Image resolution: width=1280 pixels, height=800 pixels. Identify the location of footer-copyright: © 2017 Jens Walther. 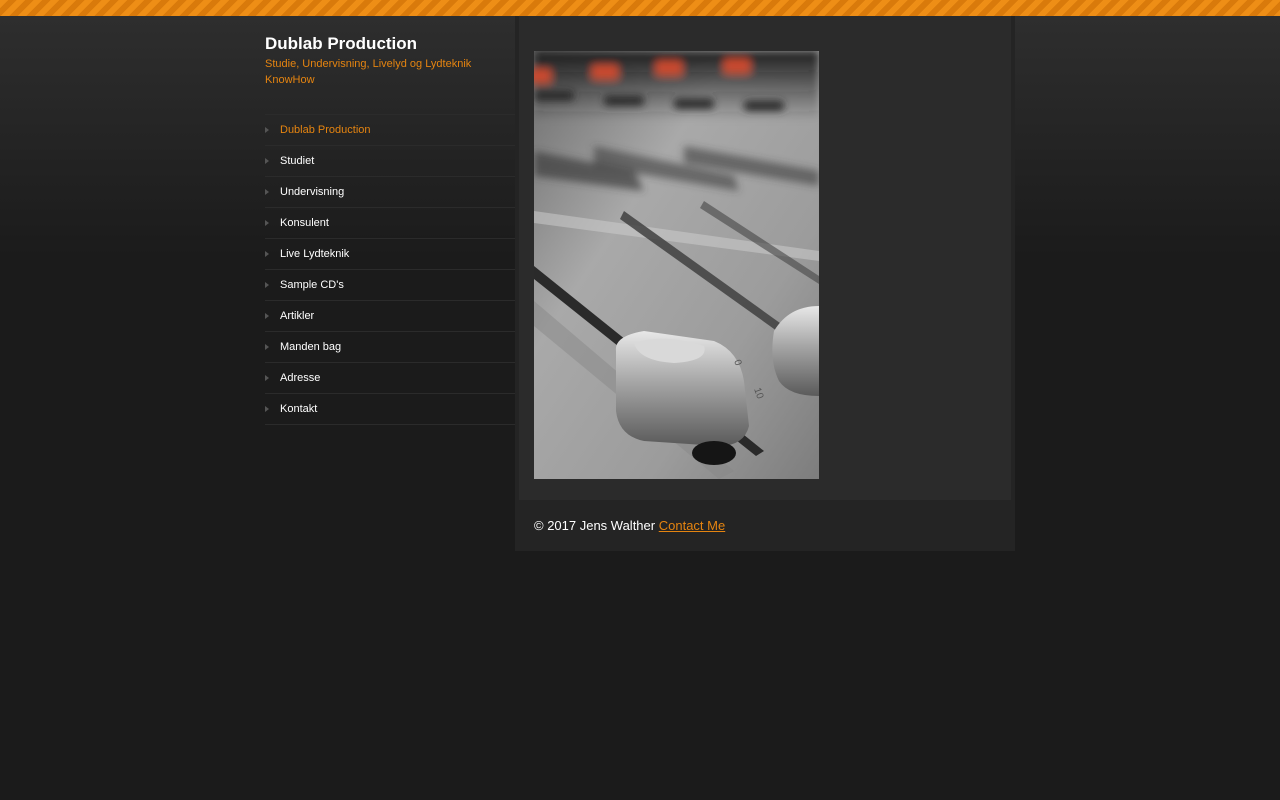
(595, 525).